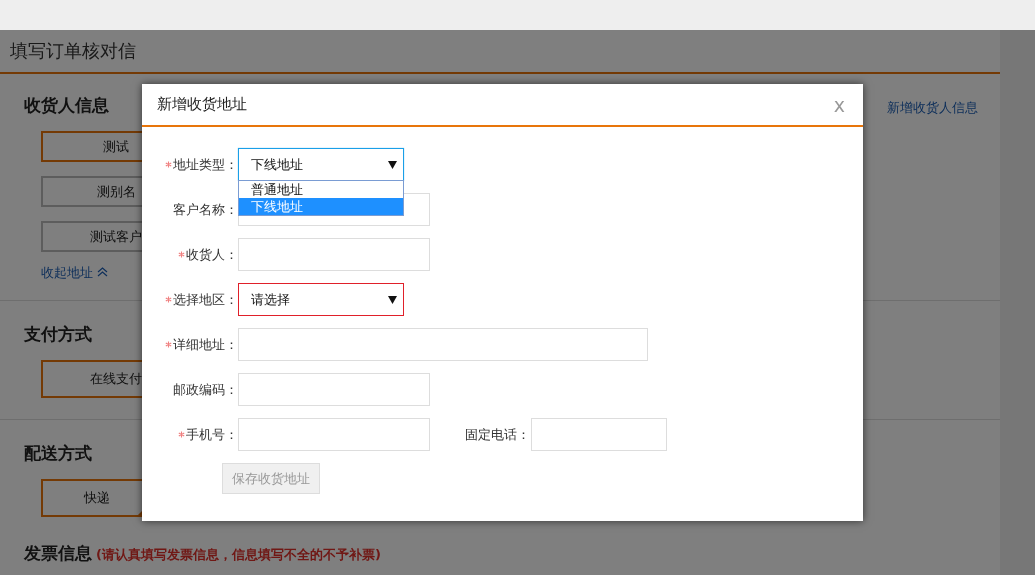 This screenshot has width=1035, height=575. Describe the element at coordinates (270, 299) in the screenshot. I see `select-value: 请选择` at that location.